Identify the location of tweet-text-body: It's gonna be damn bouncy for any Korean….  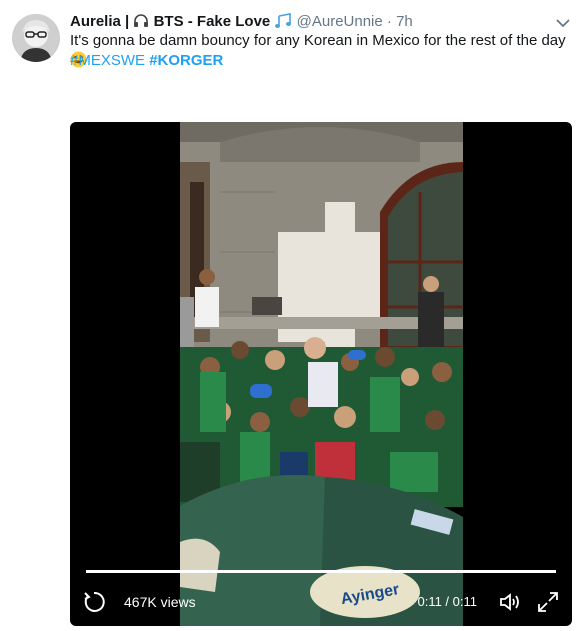
(318, 40).